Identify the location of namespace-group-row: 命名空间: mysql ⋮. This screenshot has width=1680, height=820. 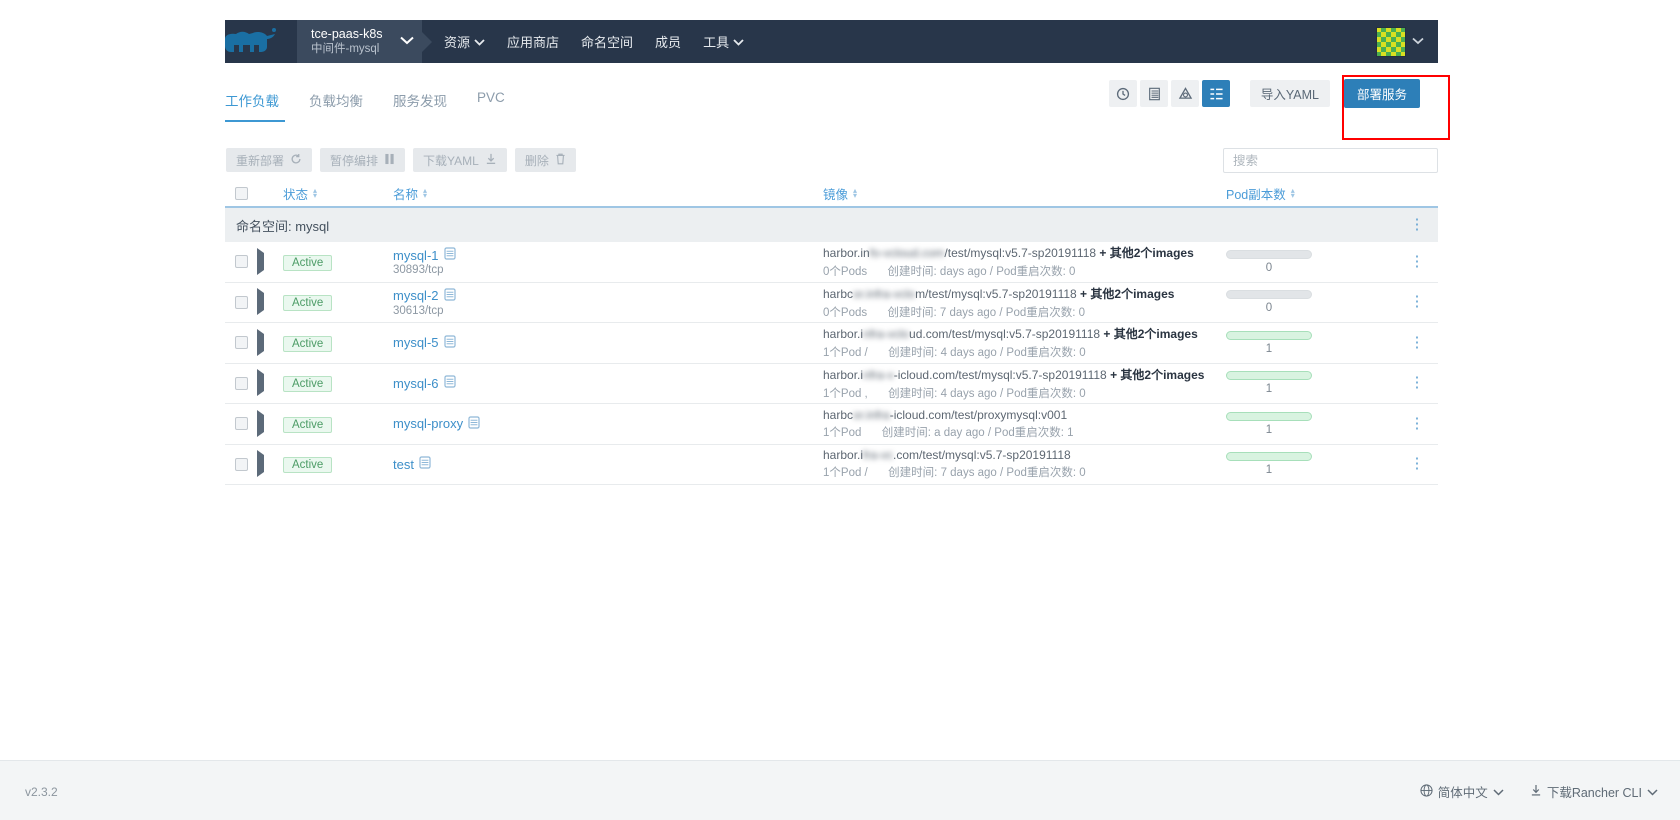
(831, 224).